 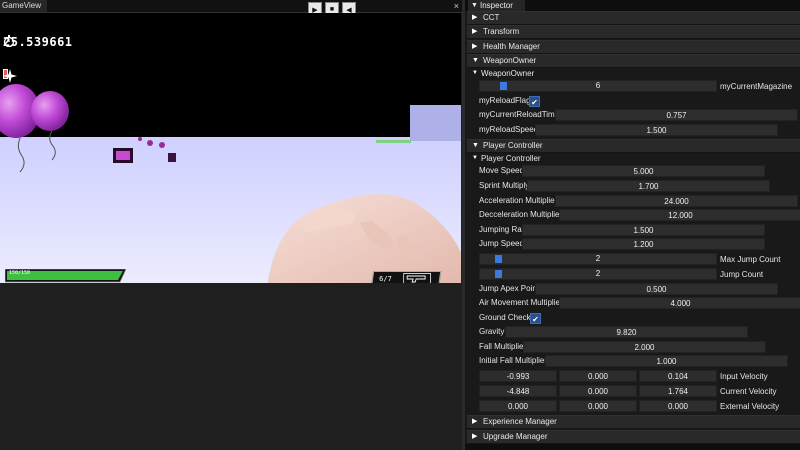 What do you see at coordinates (648, 186) in the screenshot?
I see `sprint-multiply-field: 1.700` at bounding box center [648, 186].